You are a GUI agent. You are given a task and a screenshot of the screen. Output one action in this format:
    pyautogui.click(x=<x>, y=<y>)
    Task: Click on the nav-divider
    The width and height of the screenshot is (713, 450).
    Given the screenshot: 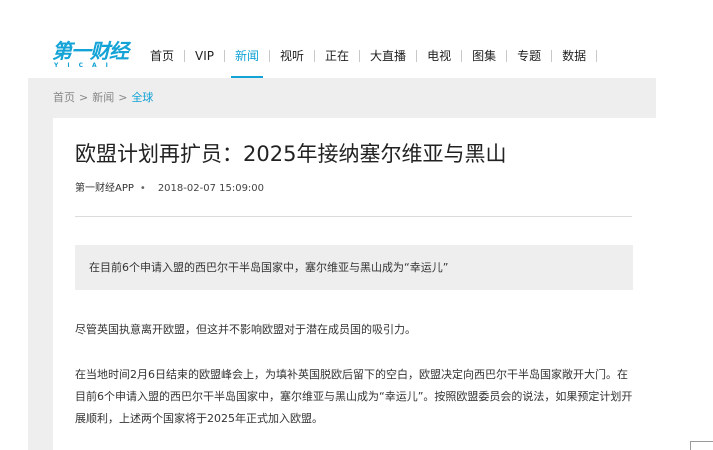 What is the action you would take?
    pyautogui.click(x=597, y=56)
    